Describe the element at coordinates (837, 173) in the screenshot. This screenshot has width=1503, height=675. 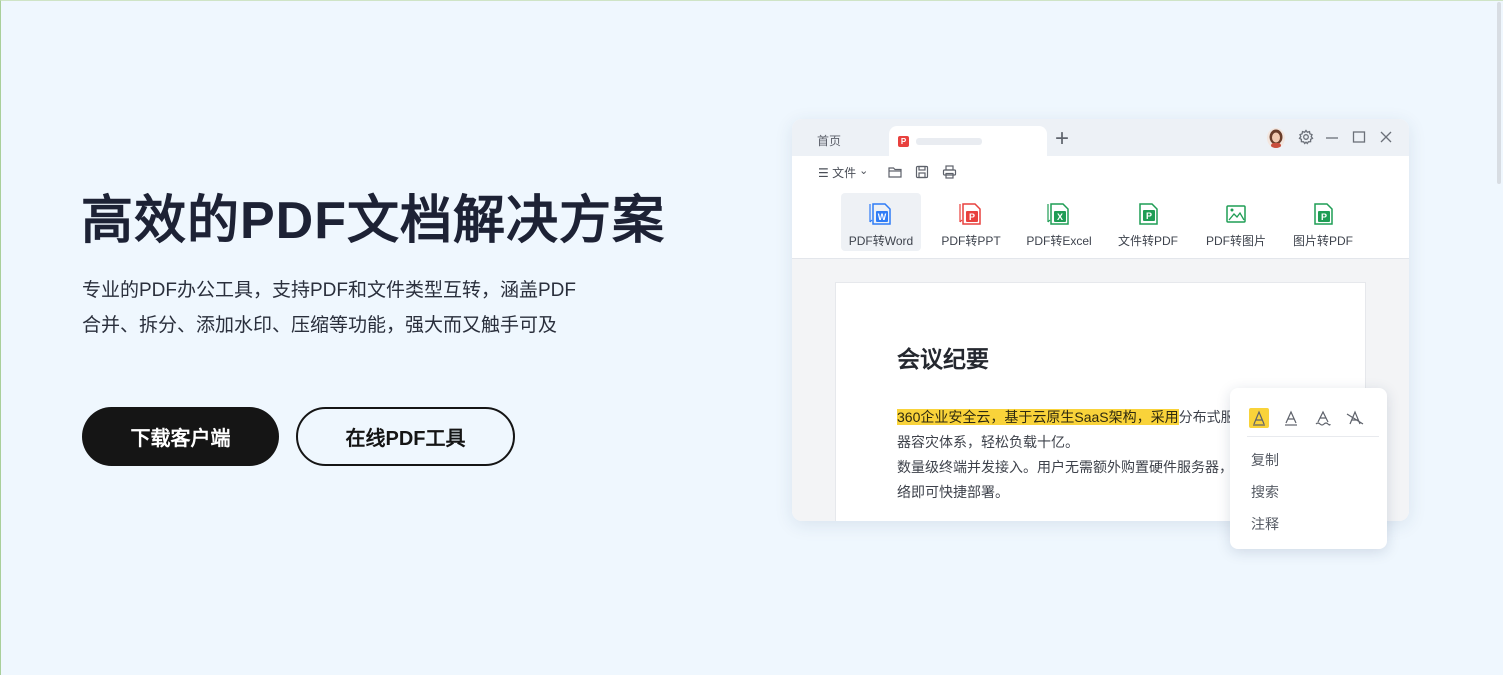
I see `file-menu-label: ☰ 文件` at that location.